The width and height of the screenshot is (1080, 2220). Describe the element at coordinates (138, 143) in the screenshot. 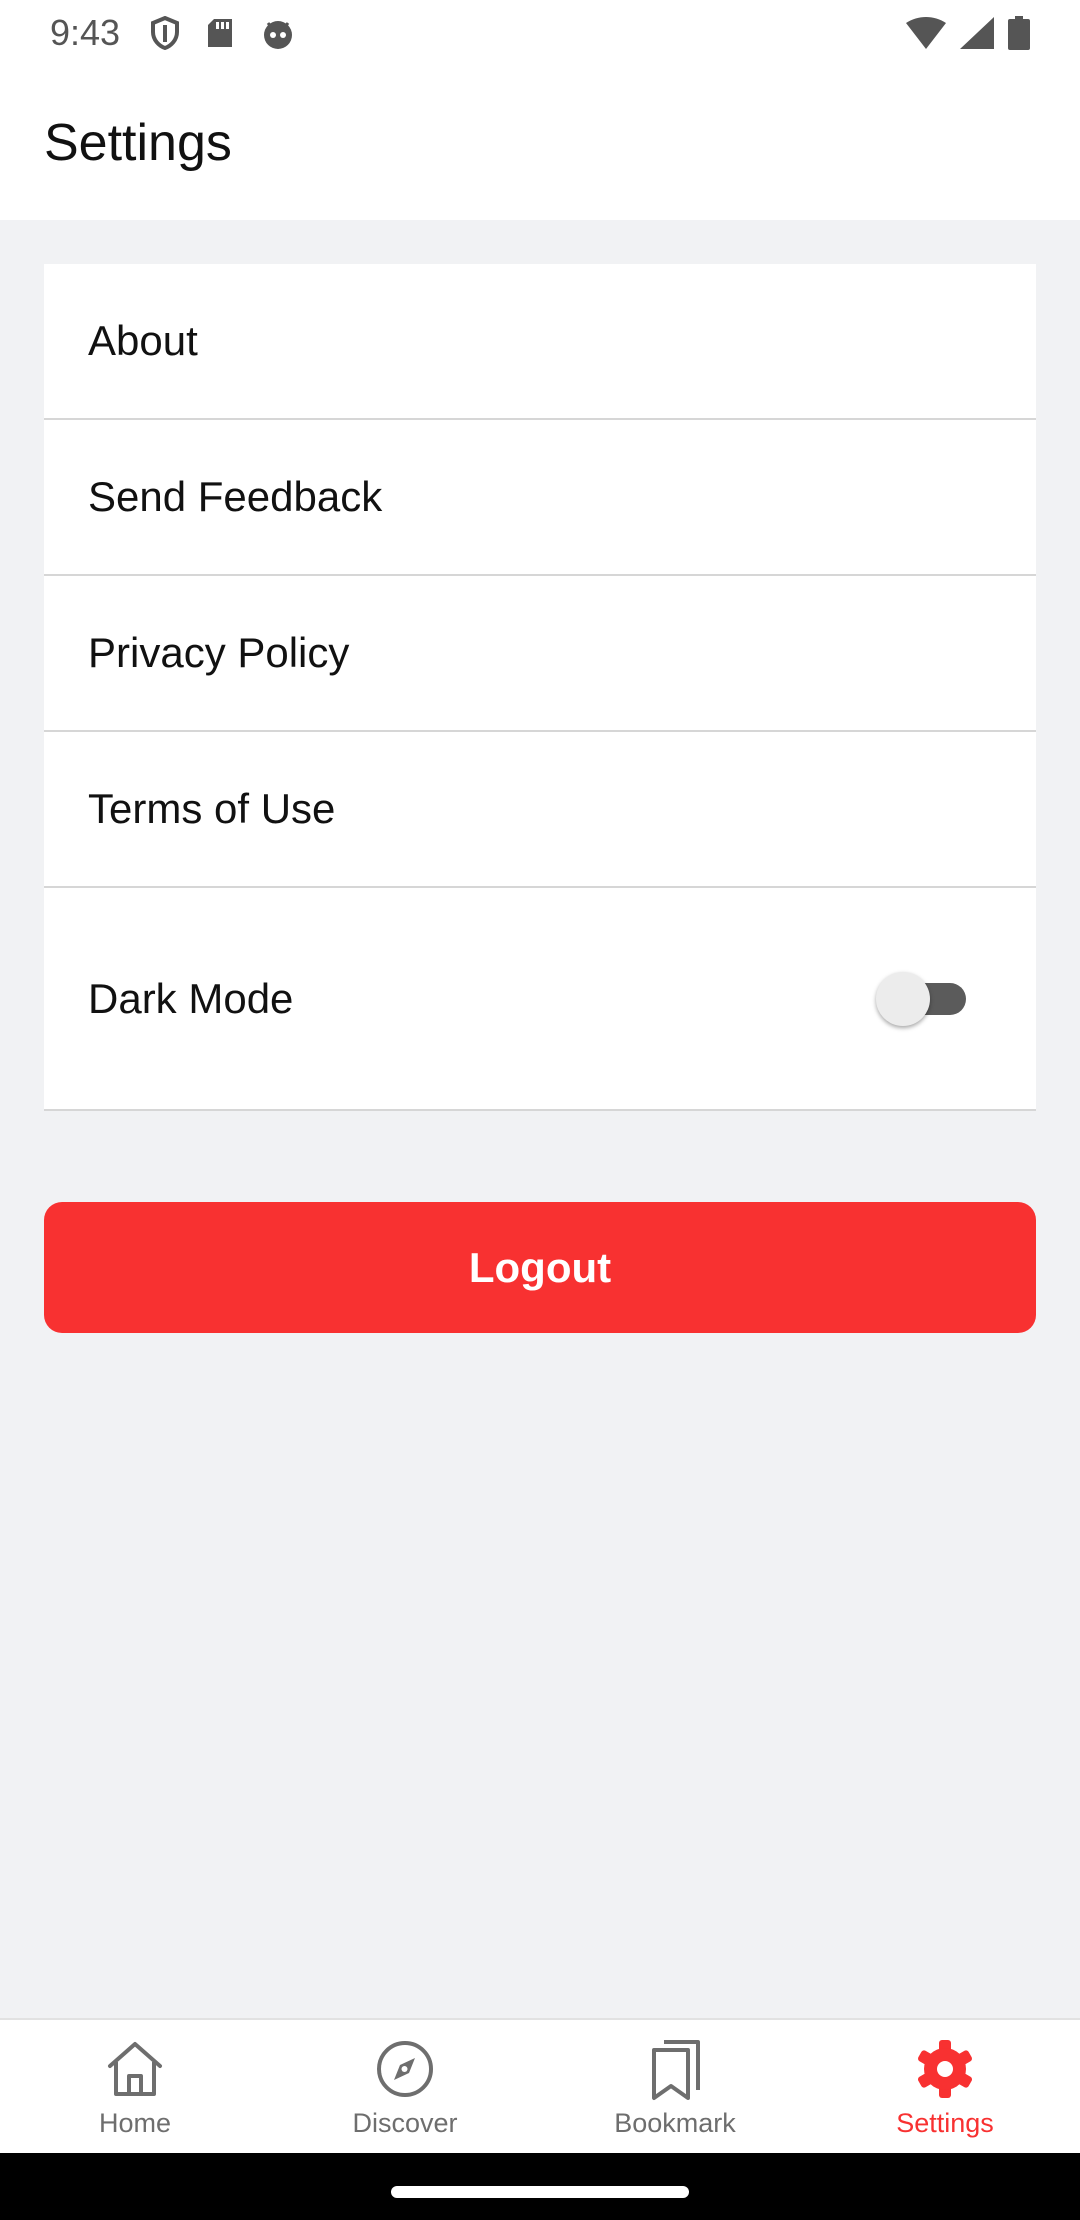

I see `page-title: Settings` at that location.